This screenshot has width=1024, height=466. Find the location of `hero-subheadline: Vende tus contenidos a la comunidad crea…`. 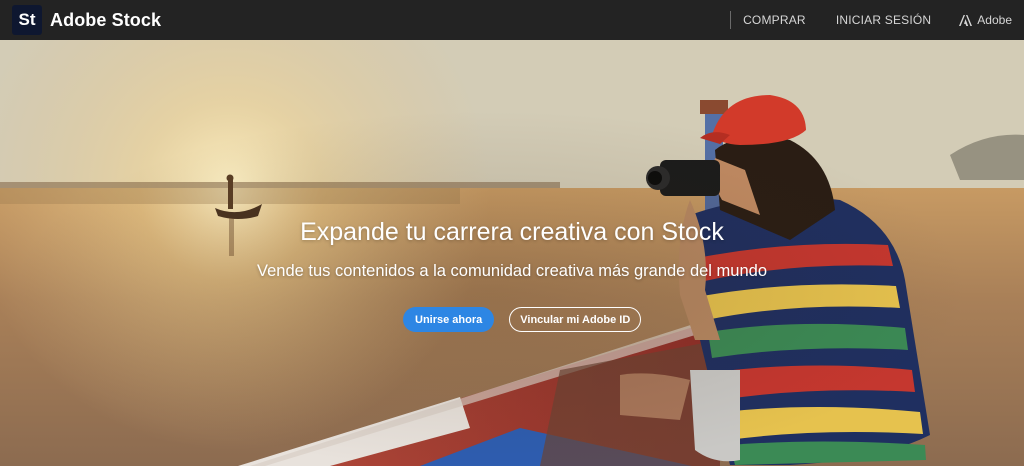

hero-subheadline: Vende tus contenidos a la comunidad crea… is located at coordinates (512, 271).